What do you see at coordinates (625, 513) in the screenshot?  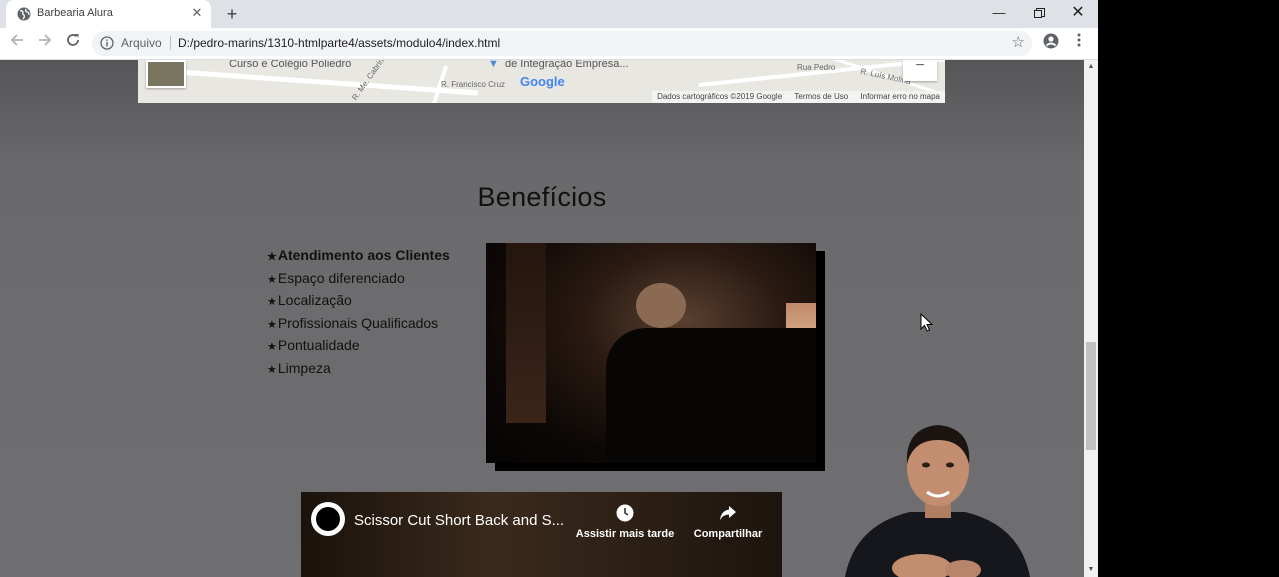 I see `clock-icon` at bounding box center [625, 513].